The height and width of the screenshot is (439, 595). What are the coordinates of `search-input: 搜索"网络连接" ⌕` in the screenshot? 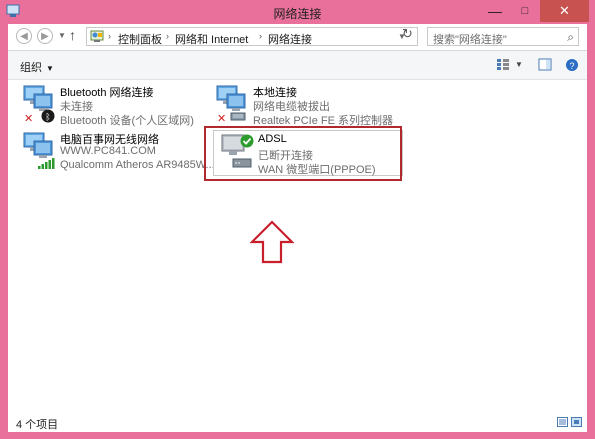 It's located at (503, 36).